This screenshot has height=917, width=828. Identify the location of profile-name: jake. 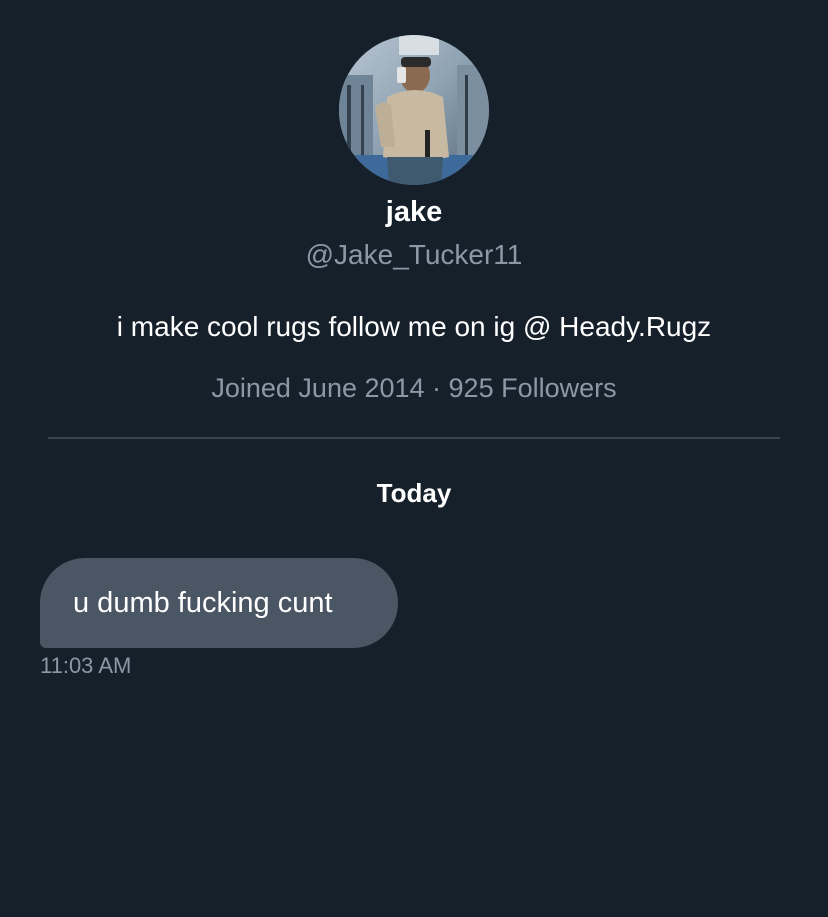
(414, 212).